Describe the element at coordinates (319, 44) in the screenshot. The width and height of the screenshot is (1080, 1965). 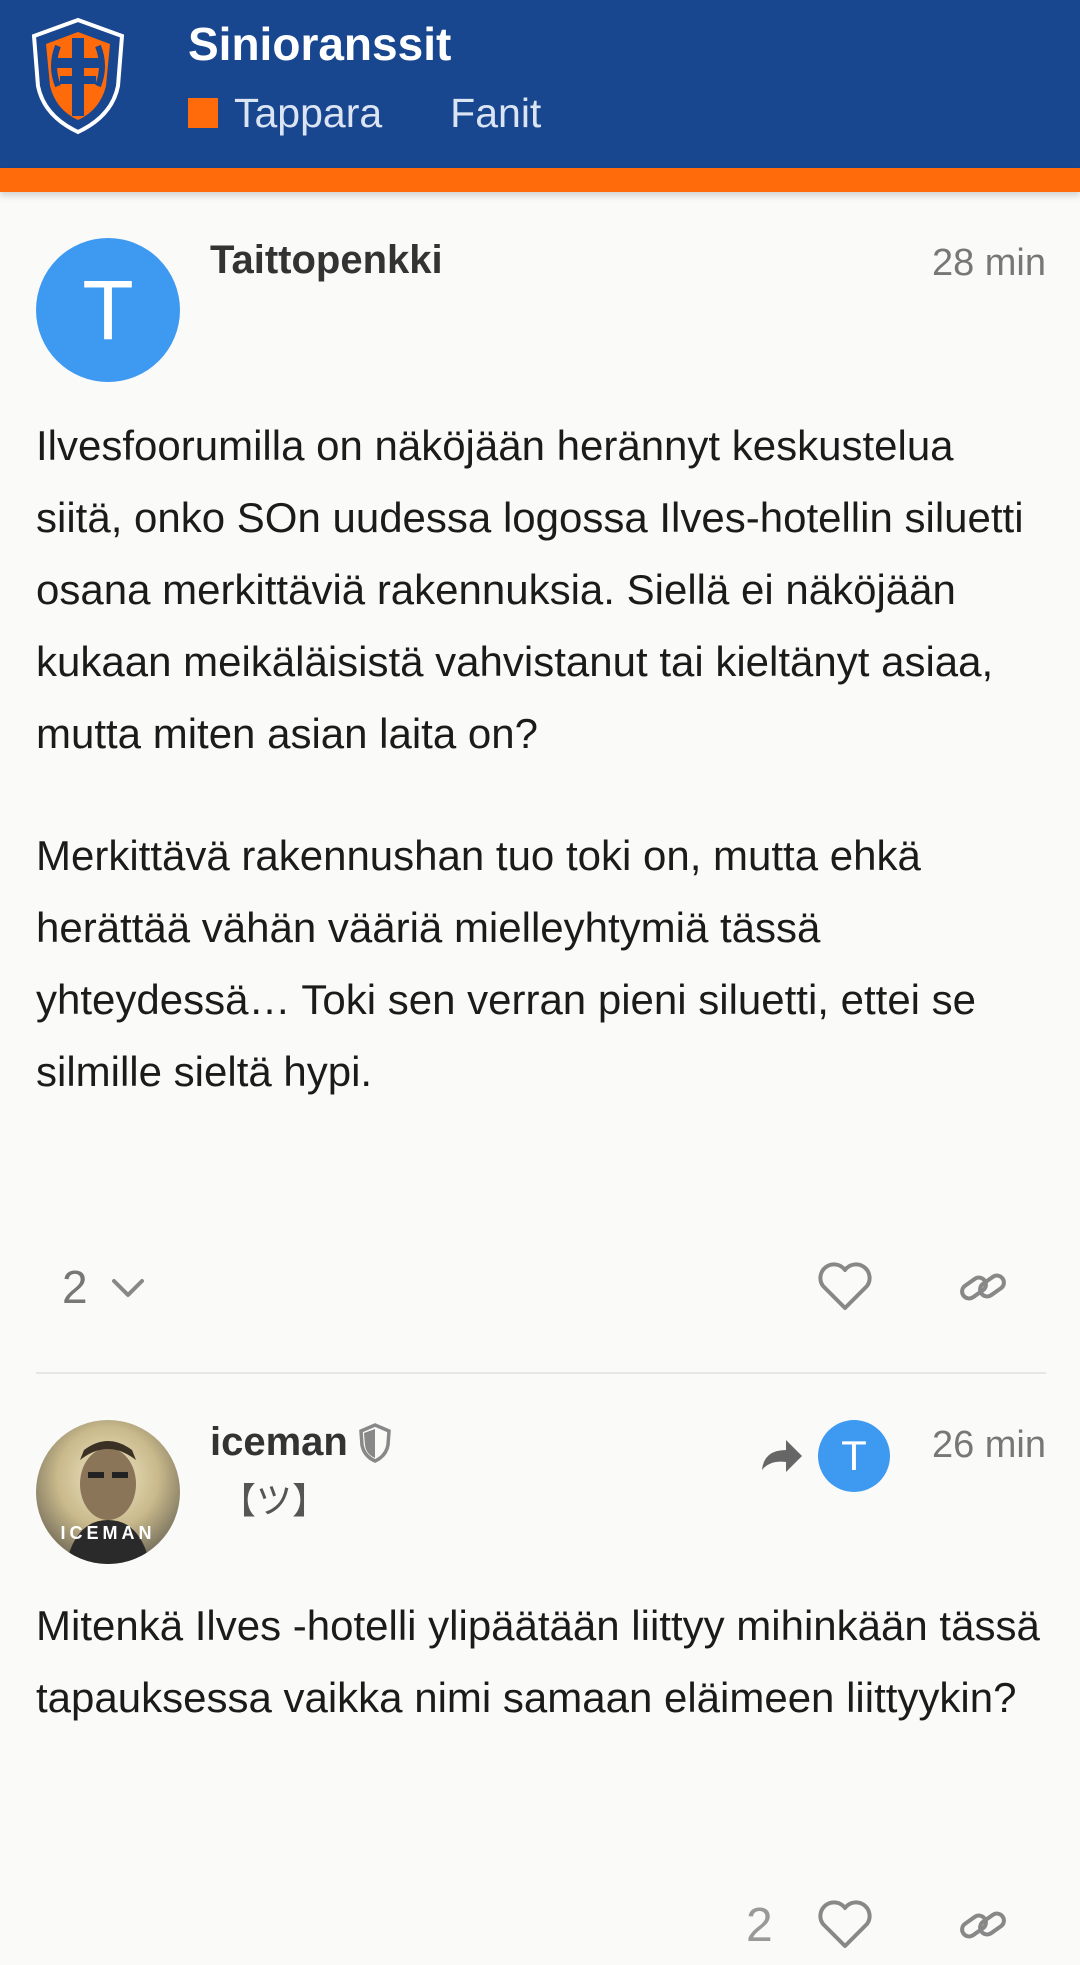
I see `site-title: Sinioranssit` at that location.